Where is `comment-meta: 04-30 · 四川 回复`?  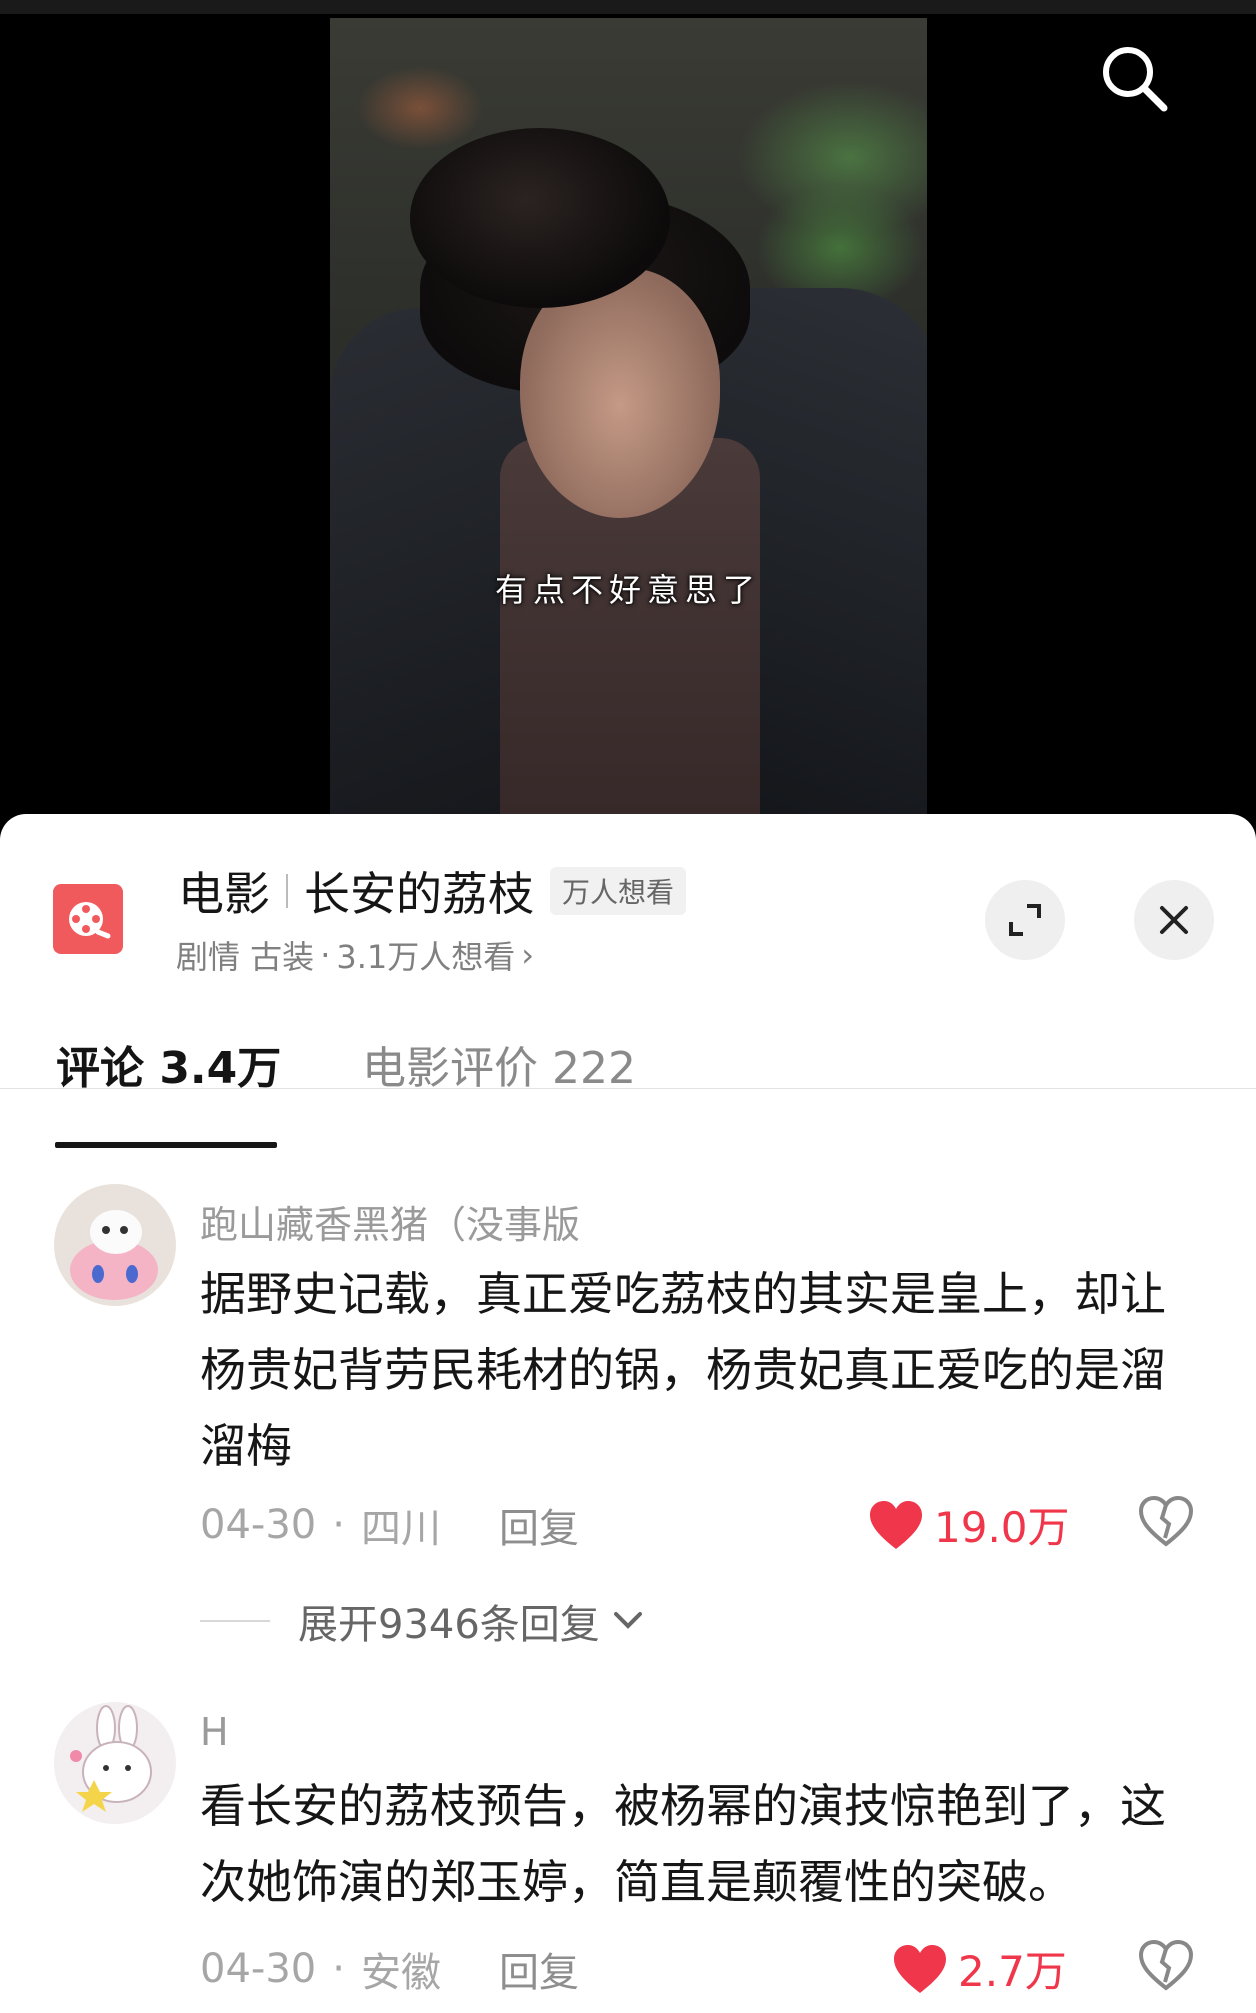 comment-meta: 04-30 · 四川 回复 is located at coordinates (389, 1525).